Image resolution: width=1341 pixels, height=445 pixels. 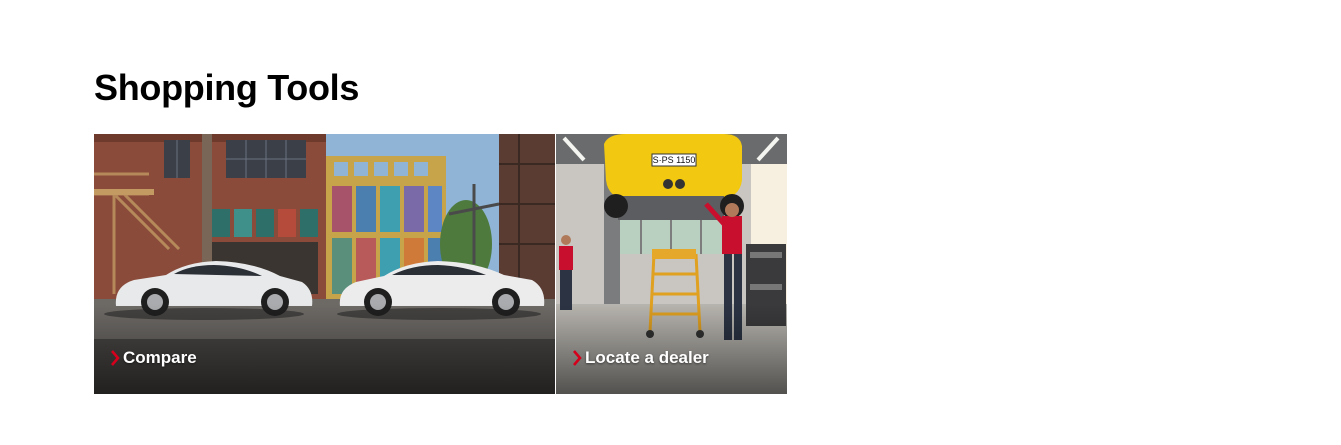 What do you see at coordinates (647, 357) in the screenshot?
I see `locate-dealer-link-label: Locate a dealer` at bounding box center [647, 357].